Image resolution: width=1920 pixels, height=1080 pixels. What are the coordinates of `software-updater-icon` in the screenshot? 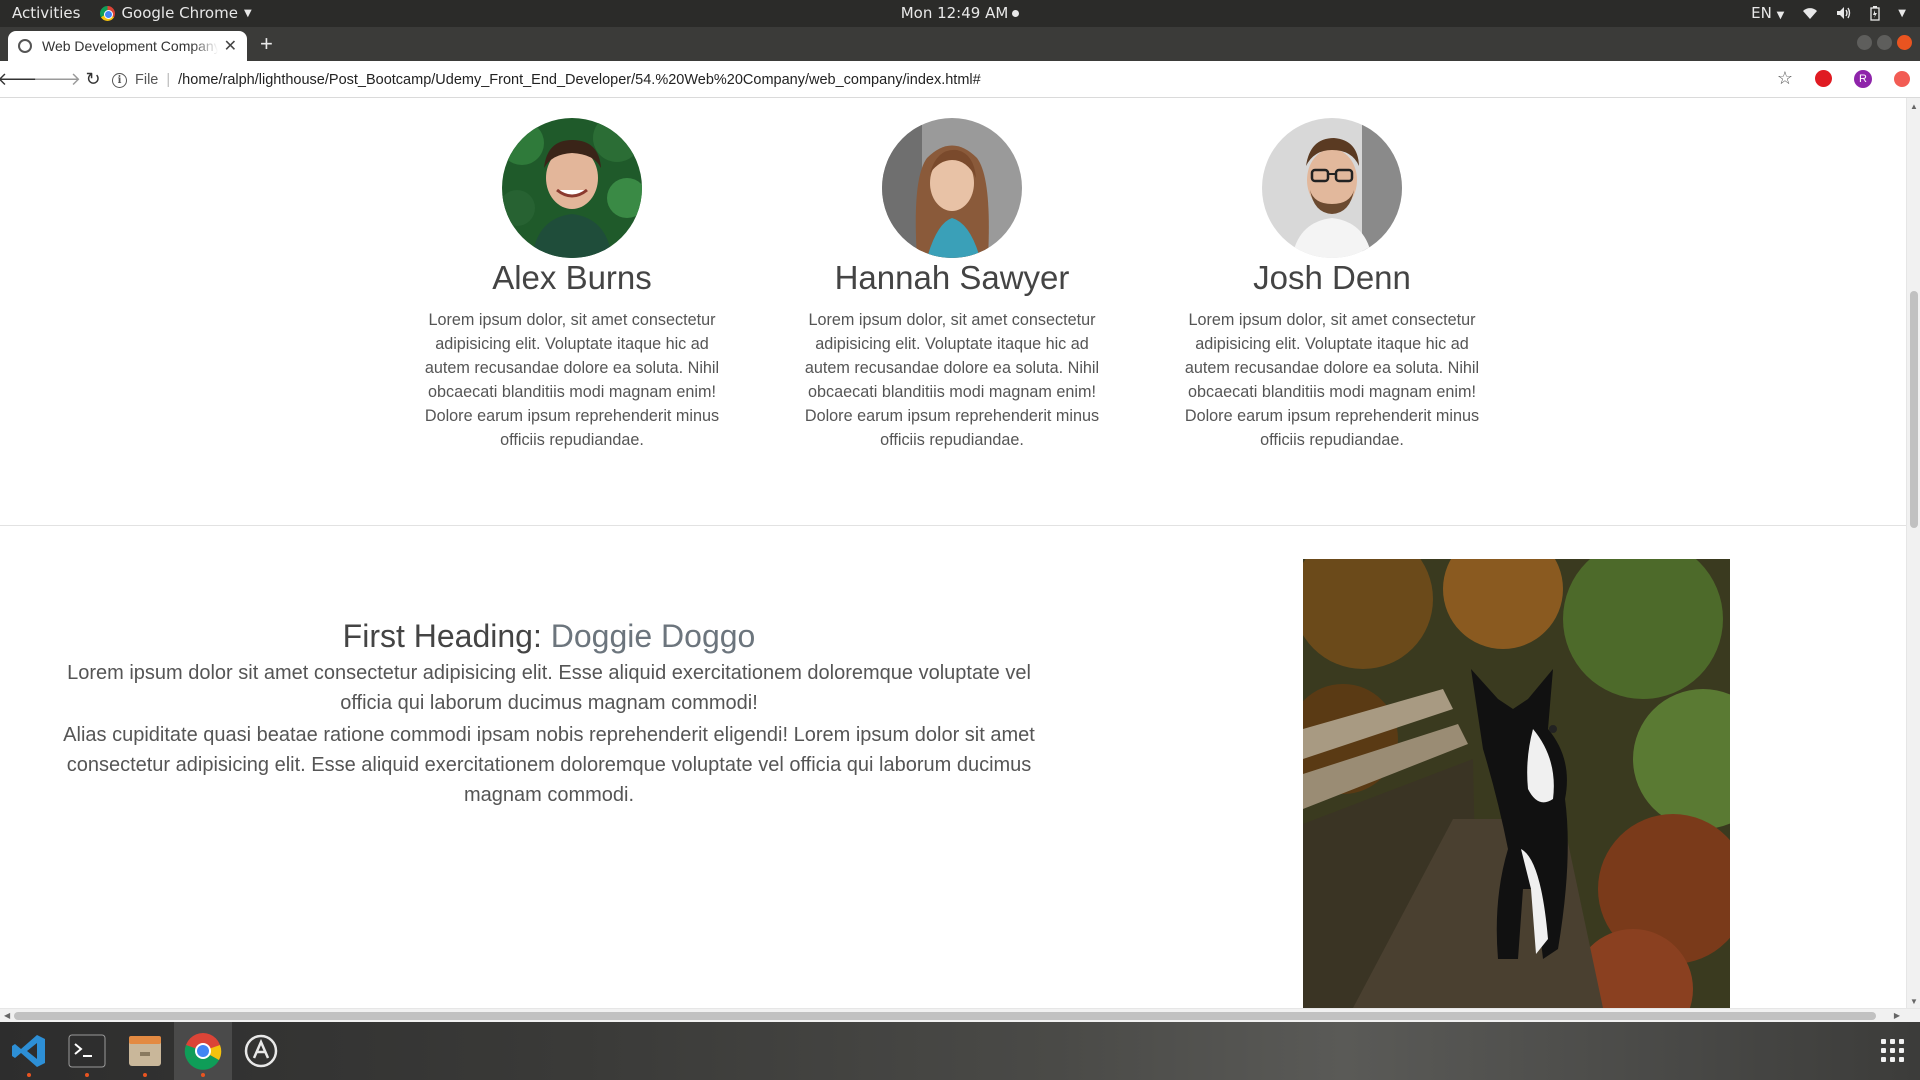 It's located at (261, 1051).